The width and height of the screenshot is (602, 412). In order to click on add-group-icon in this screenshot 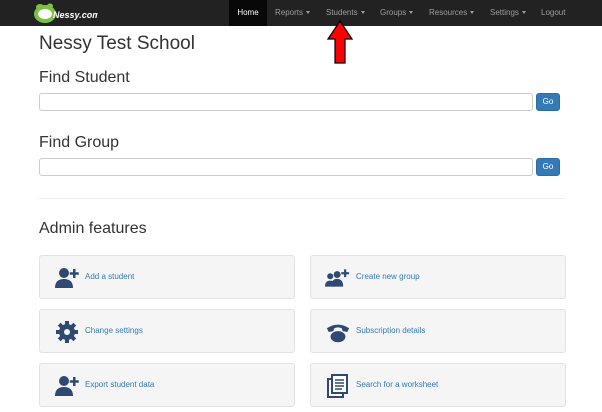, I will do `click(337, 278)`.